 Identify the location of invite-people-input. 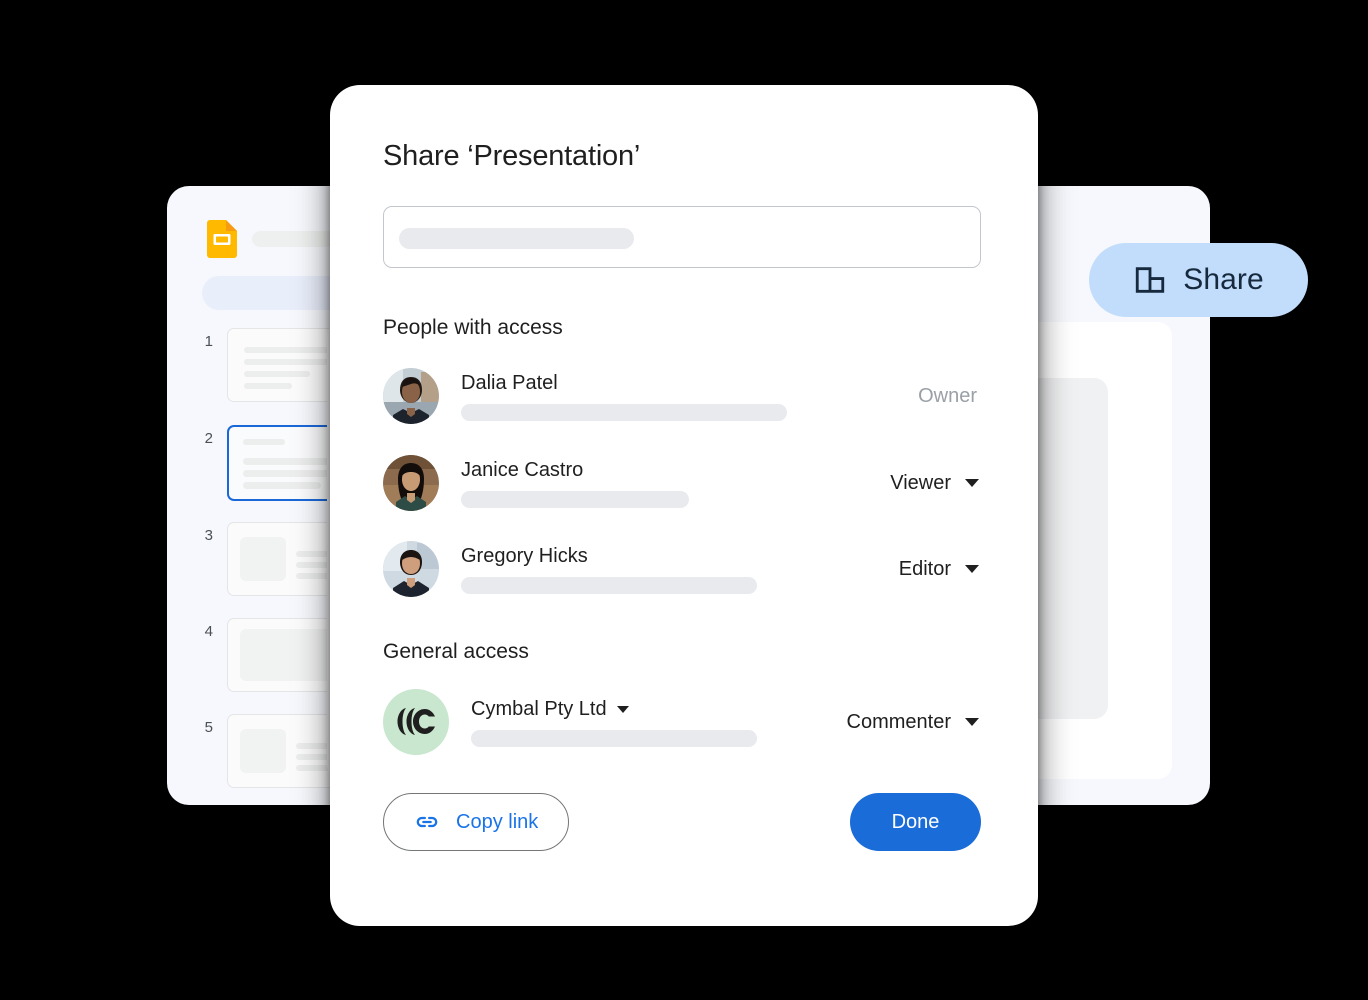
(682, 237).